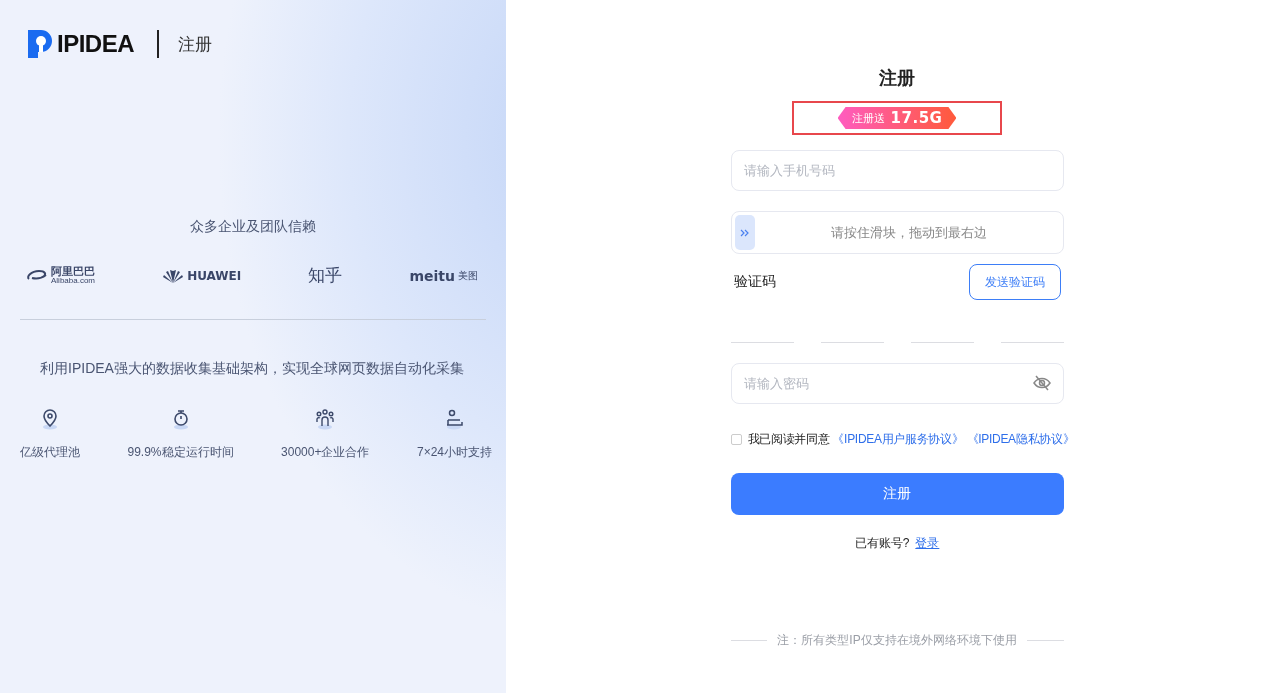  Describe the element at coordinates (788, 439) in the screenshot. I see `agree-text: 我已阅读并同意` at that location.